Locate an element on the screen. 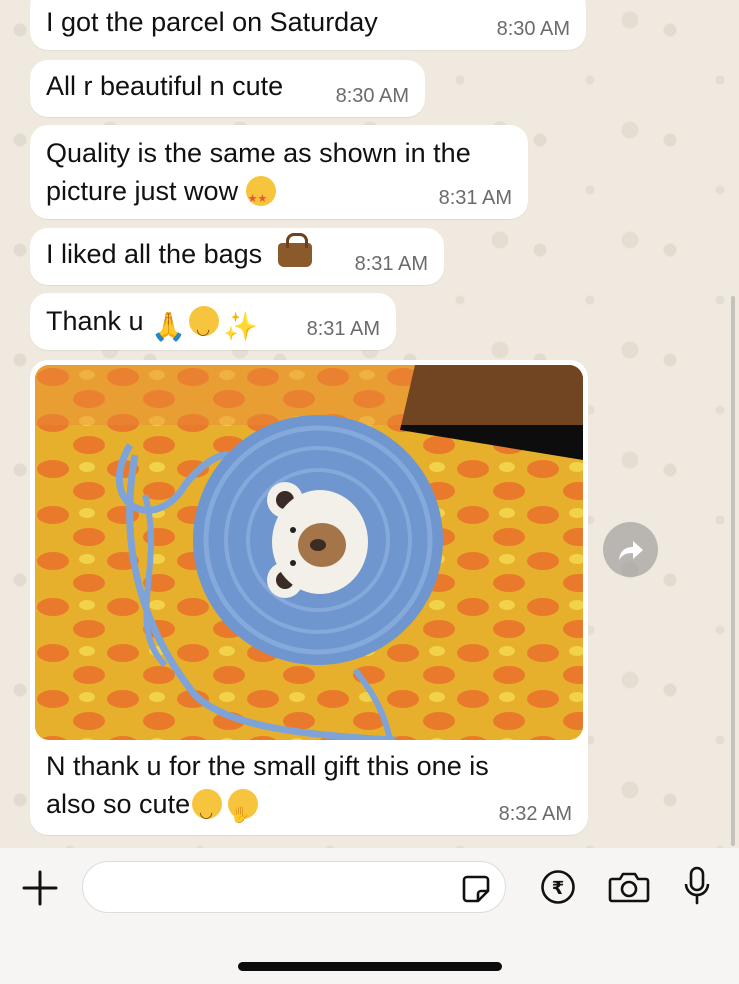 The width and height of the screenshot is (739, 984). forward-icon is located at coordinates (630, 550).